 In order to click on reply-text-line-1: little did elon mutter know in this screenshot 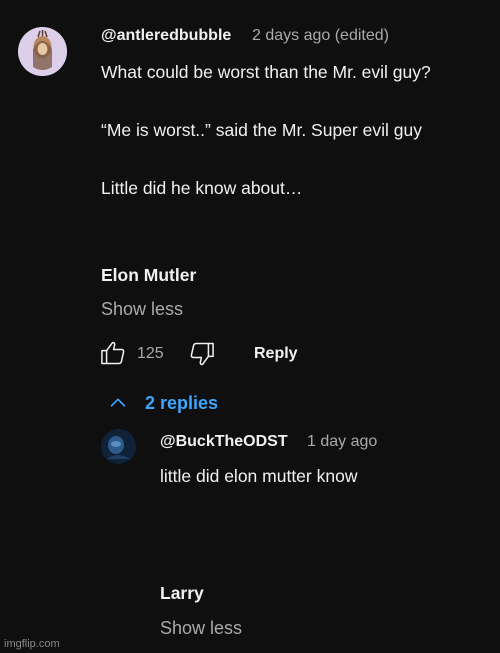, I will do `click(259, 476)`.